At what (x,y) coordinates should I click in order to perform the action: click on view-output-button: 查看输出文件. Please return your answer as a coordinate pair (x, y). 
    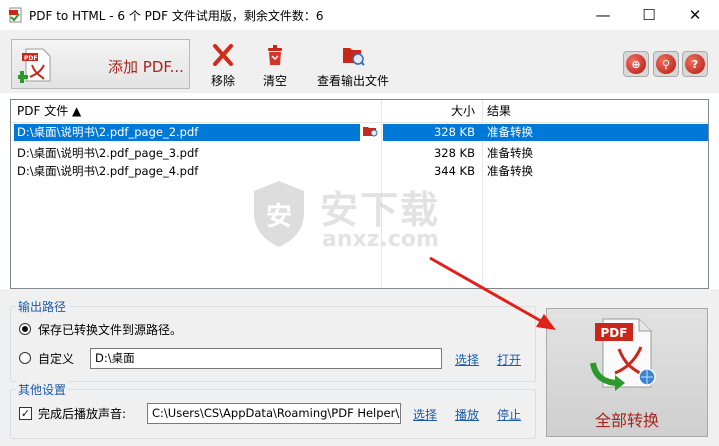
    Looking at the image, I should click on (353, 67).